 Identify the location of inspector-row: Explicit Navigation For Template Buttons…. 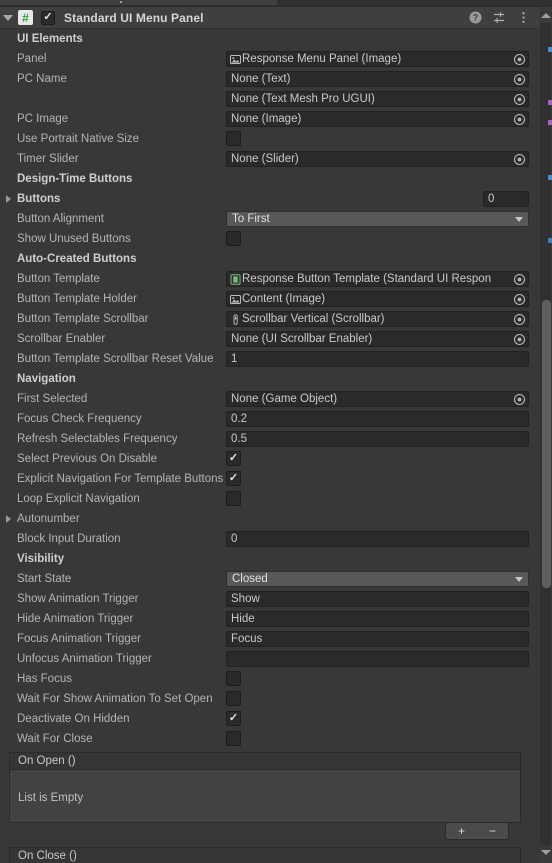
(269, 479).